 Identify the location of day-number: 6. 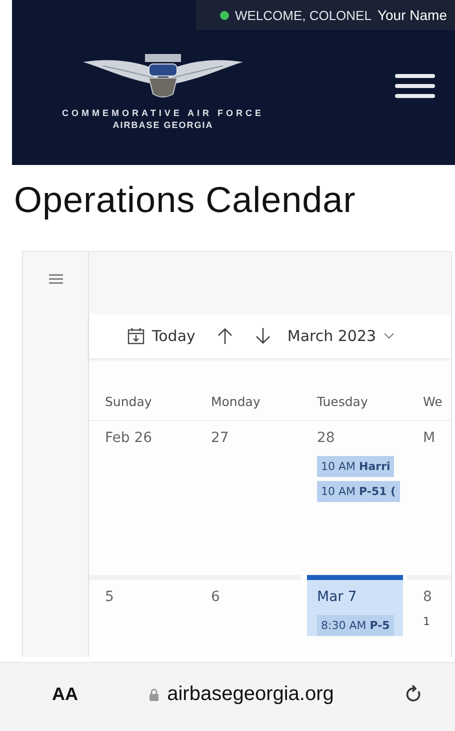
(215, 597).